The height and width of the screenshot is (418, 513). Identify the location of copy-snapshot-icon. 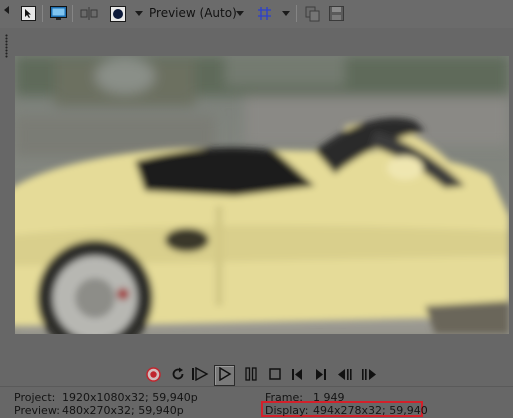
(313, 14).